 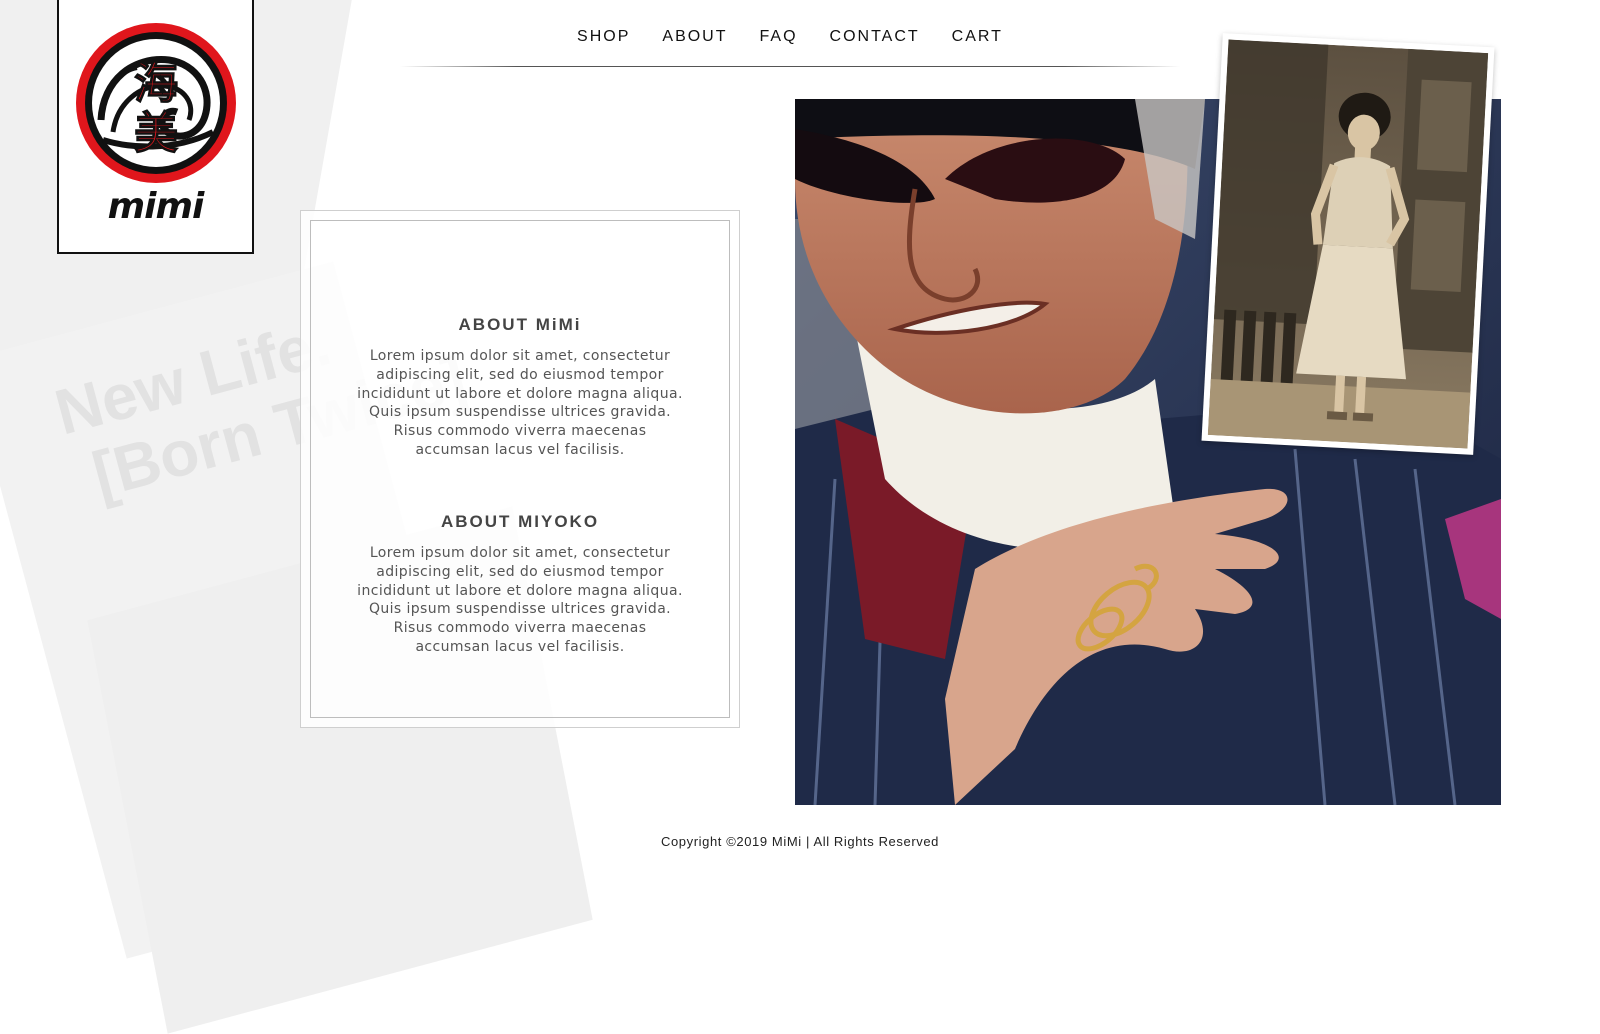 I want to click on about-miyoko-heading: ABOUT MIYOKO, so click(x=520, y=521).